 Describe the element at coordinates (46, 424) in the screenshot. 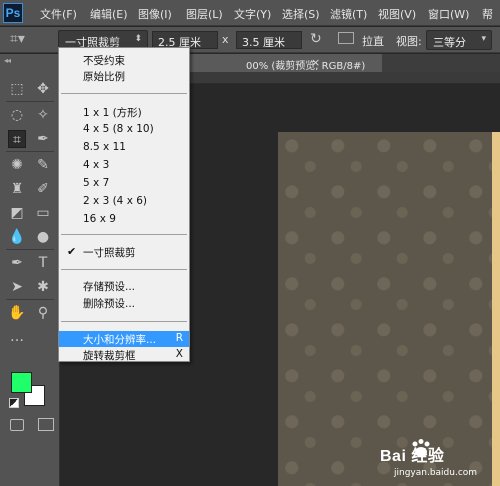

I see `screen-mode-icon` at that location.